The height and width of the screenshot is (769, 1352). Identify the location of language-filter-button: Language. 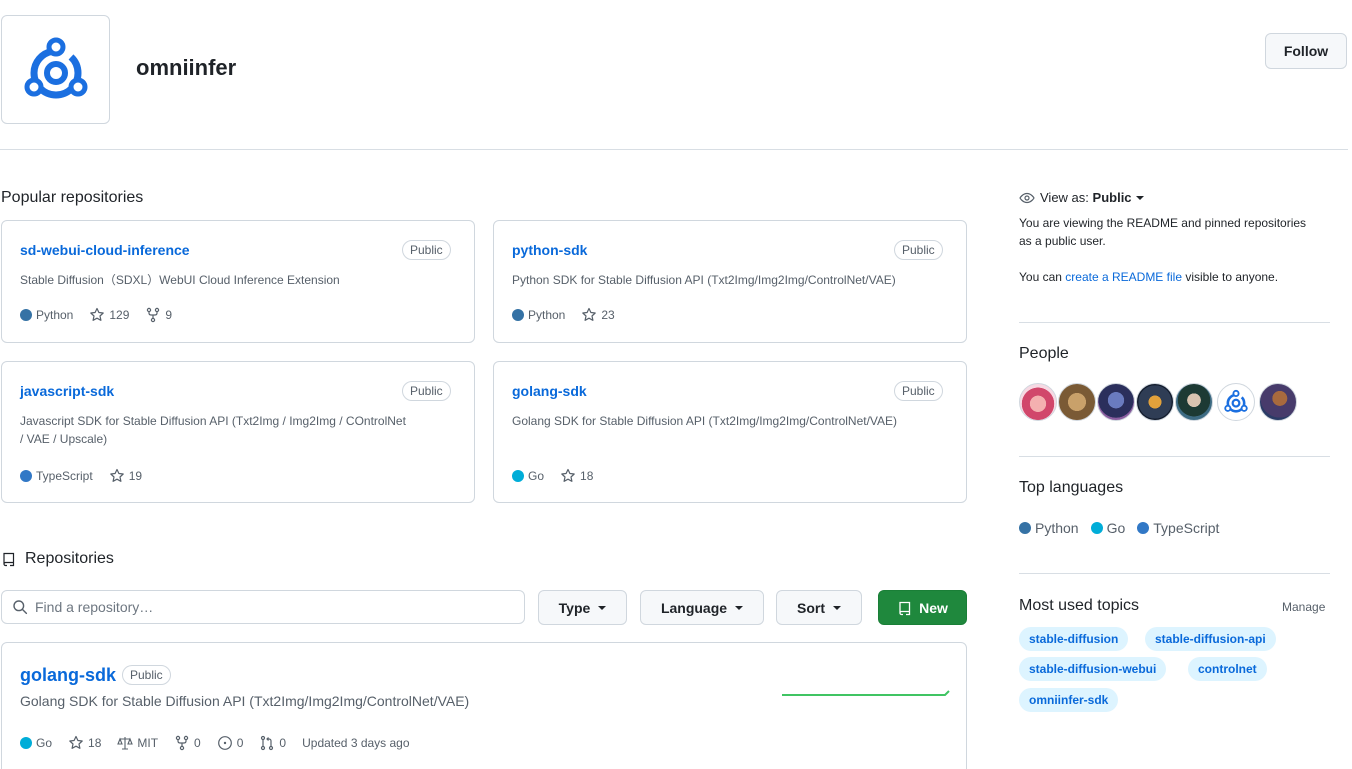
(702, 607).